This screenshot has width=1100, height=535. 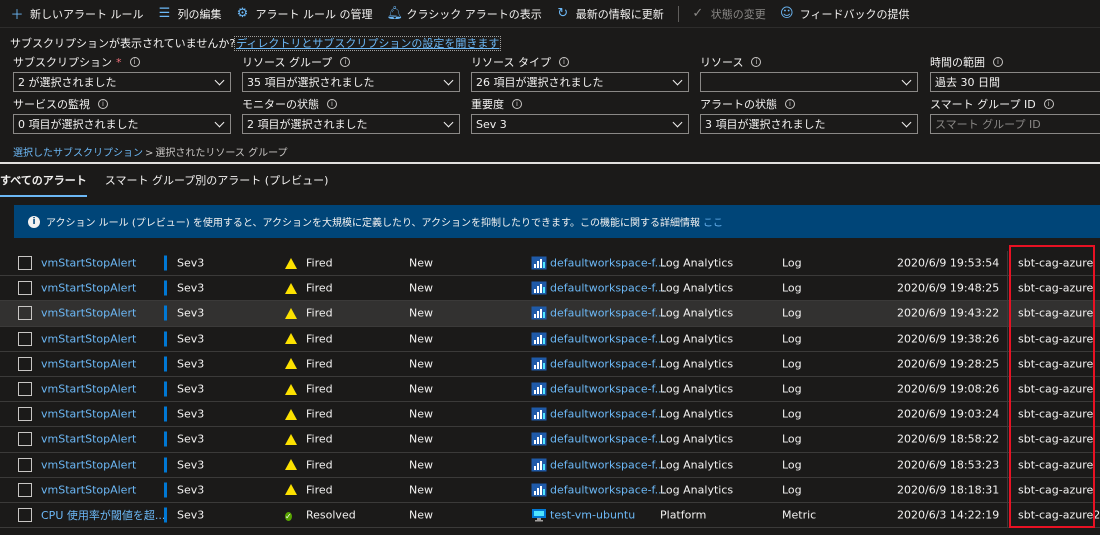 What do you see at coordinates (307, 124) in the screenshot?
I see `monitor-condition-value: 2 項目が選択されました` at bounding box center [307, 124].